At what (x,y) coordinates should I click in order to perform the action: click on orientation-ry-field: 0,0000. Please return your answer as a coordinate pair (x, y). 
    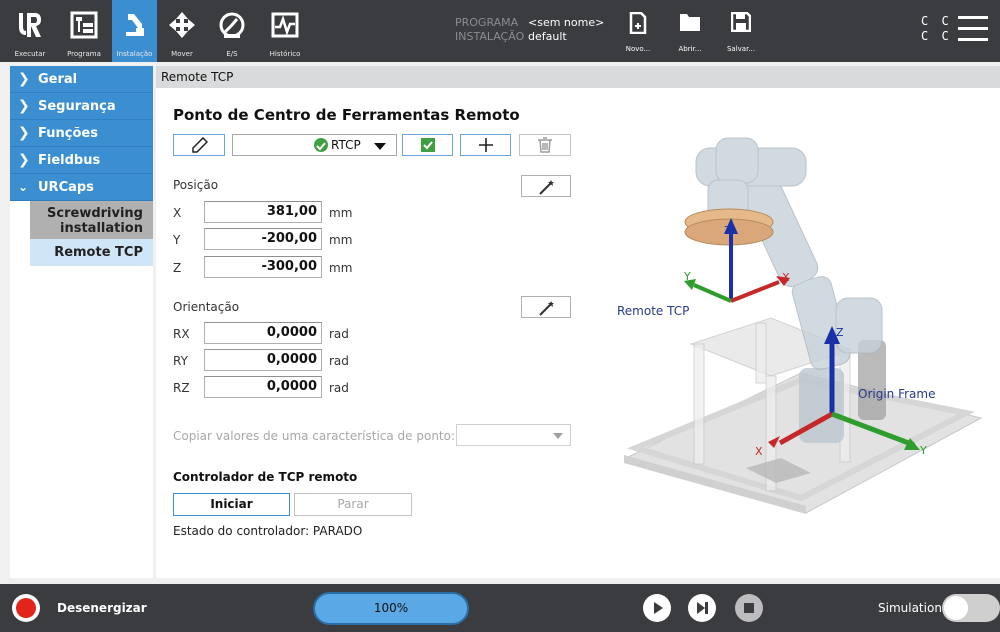
    Looking at the image, I should click on (263, 360).